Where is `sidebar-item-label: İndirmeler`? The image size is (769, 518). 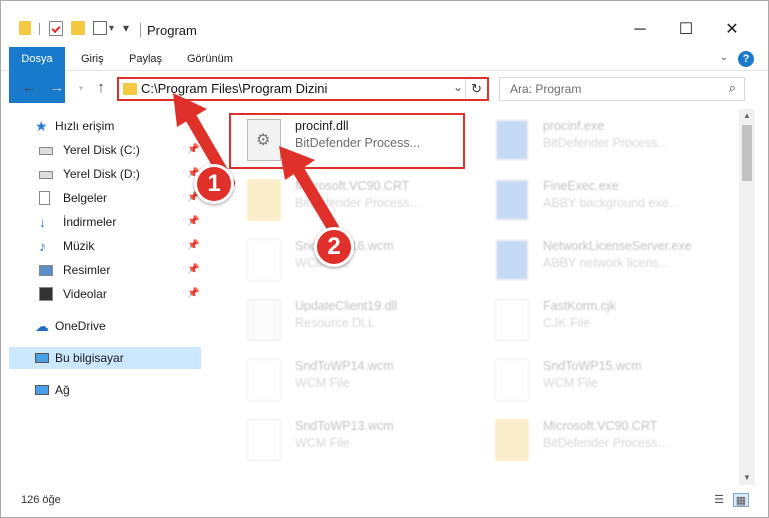 sidebar-item-label: İndirmeler is located at coordinates (90, 222).